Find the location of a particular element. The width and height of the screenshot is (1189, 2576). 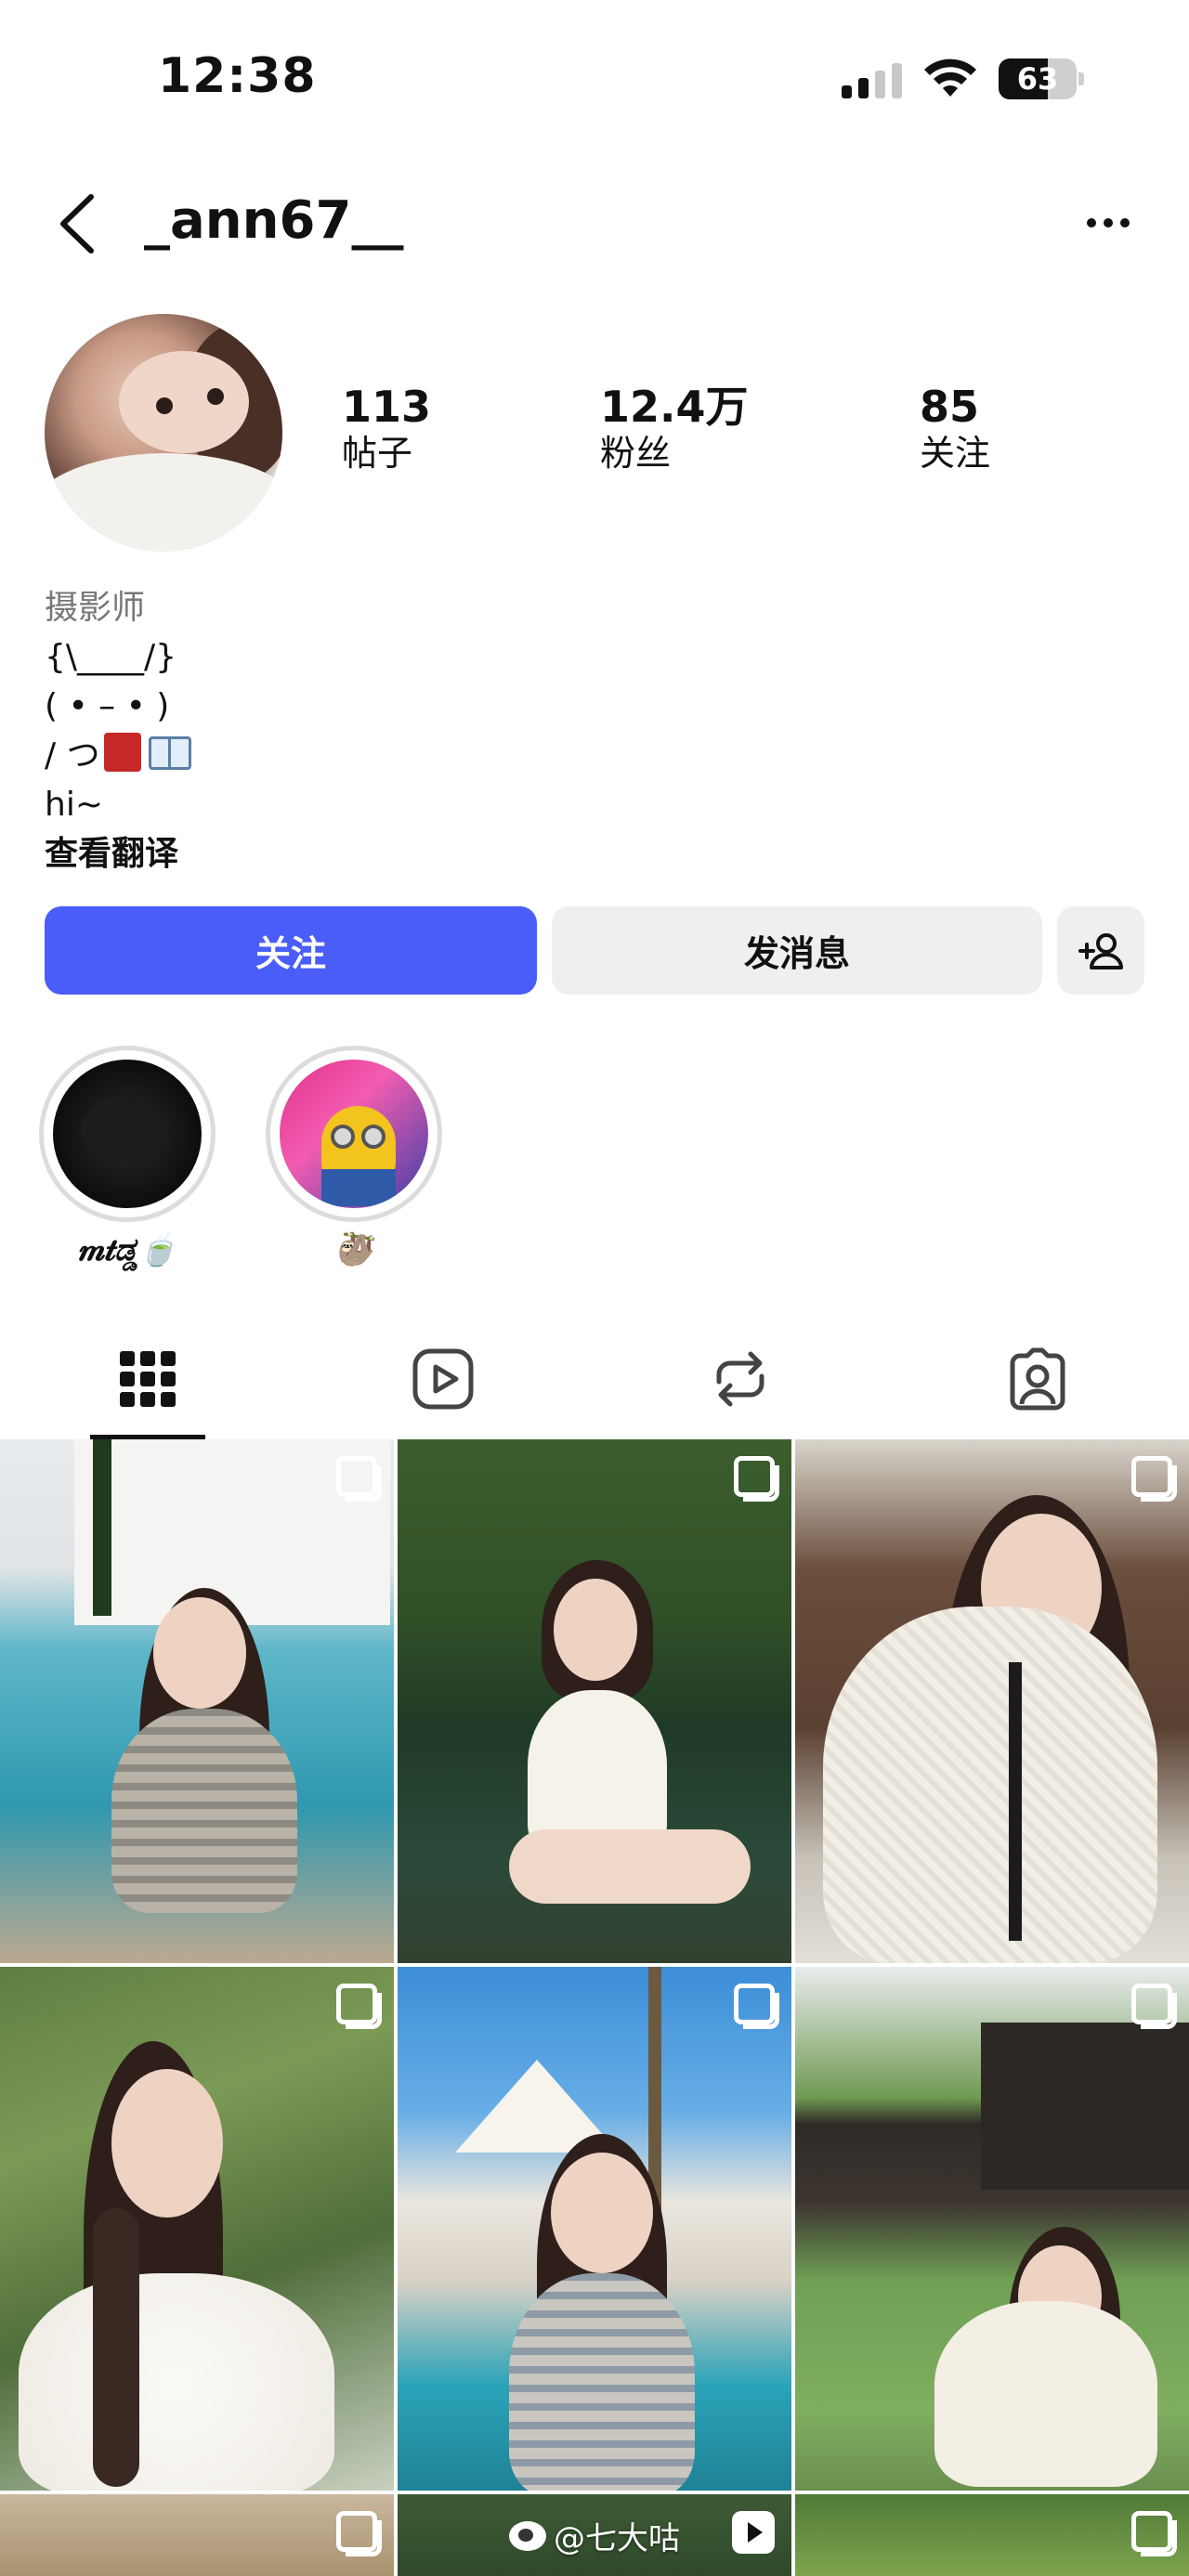

reels-icon is located at coordinates (444, 1380).